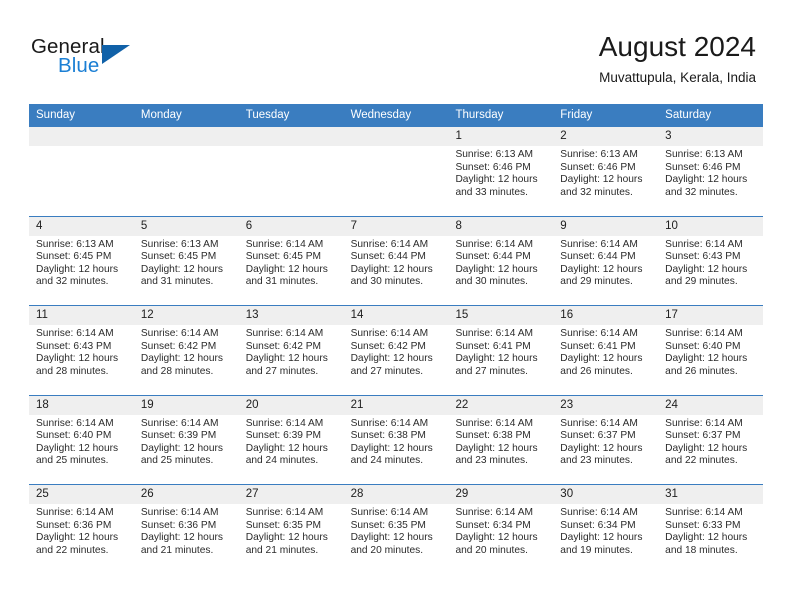  Describe the element at coordinates (96, 60) in the screenshot. I see `general-blue-logo: General Blue` at that location.